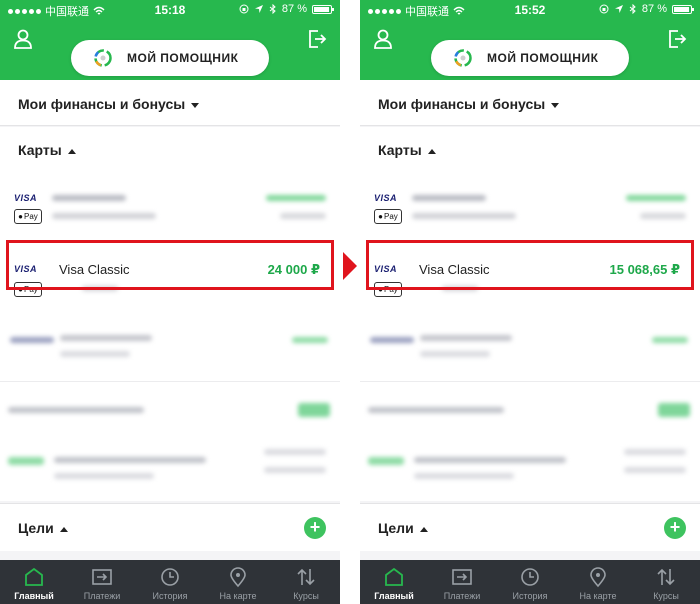  I want to click on highlight-frame-after, so click(530, 265).